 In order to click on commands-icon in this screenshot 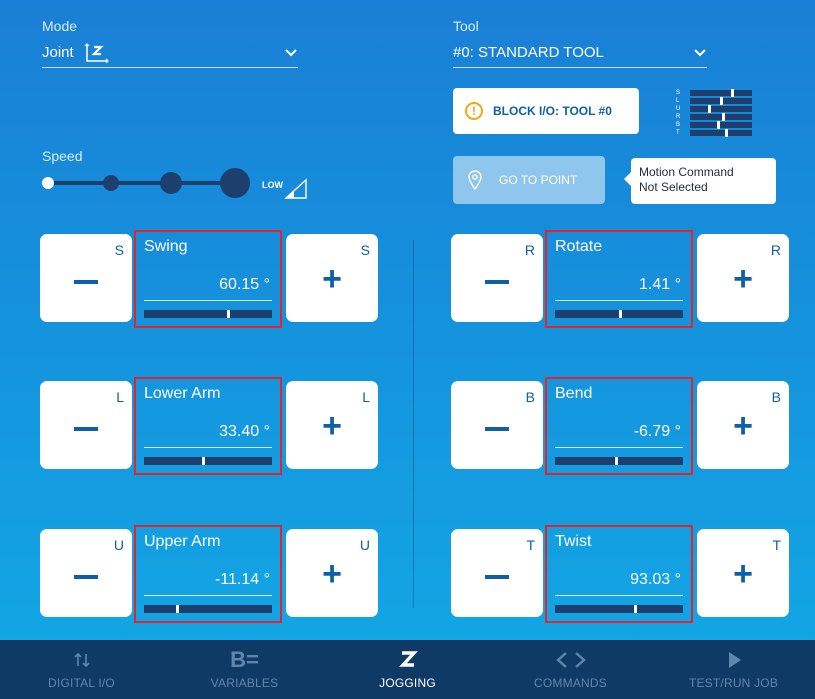, I will do `click(571, 660)`.